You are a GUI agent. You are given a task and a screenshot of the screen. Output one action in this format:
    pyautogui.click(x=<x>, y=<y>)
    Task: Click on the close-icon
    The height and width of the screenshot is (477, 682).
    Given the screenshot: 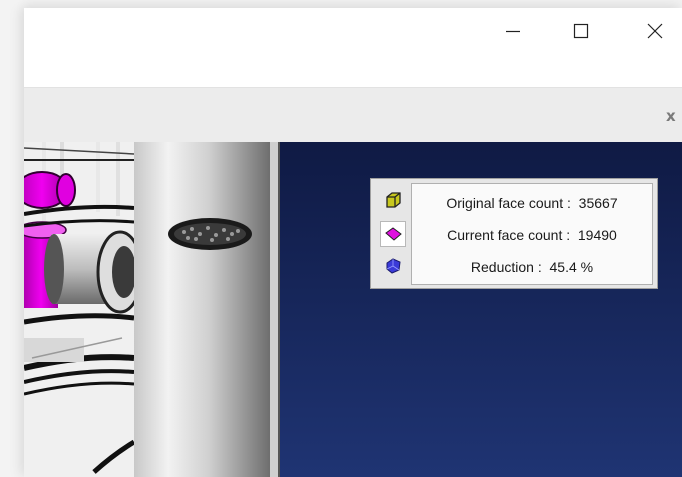 What is the action you would take?
    pyautogui.click(x=655, y=31)
    